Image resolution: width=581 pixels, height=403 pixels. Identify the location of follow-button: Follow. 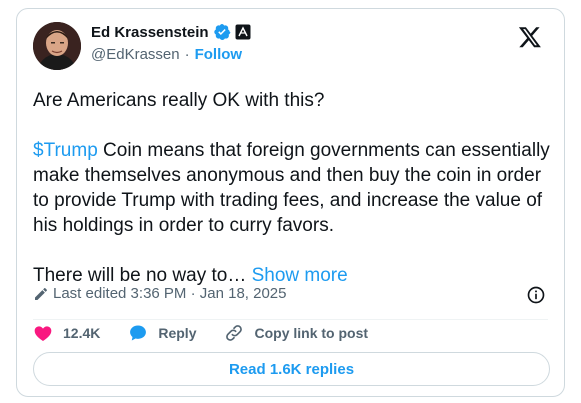
(219, 54).